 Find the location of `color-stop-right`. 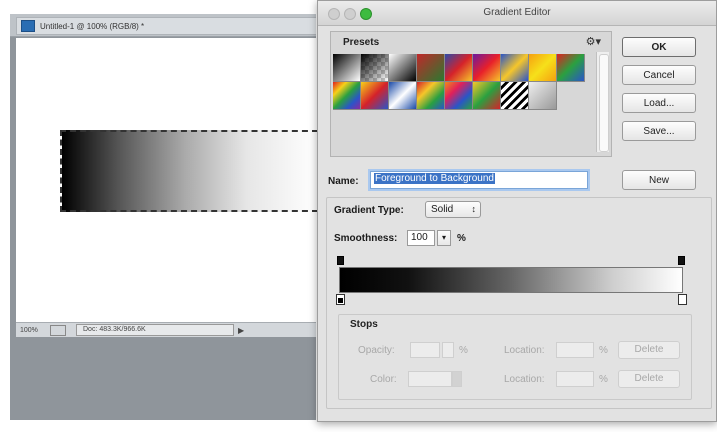

color-stop-right is located at coordinates (682, 299).